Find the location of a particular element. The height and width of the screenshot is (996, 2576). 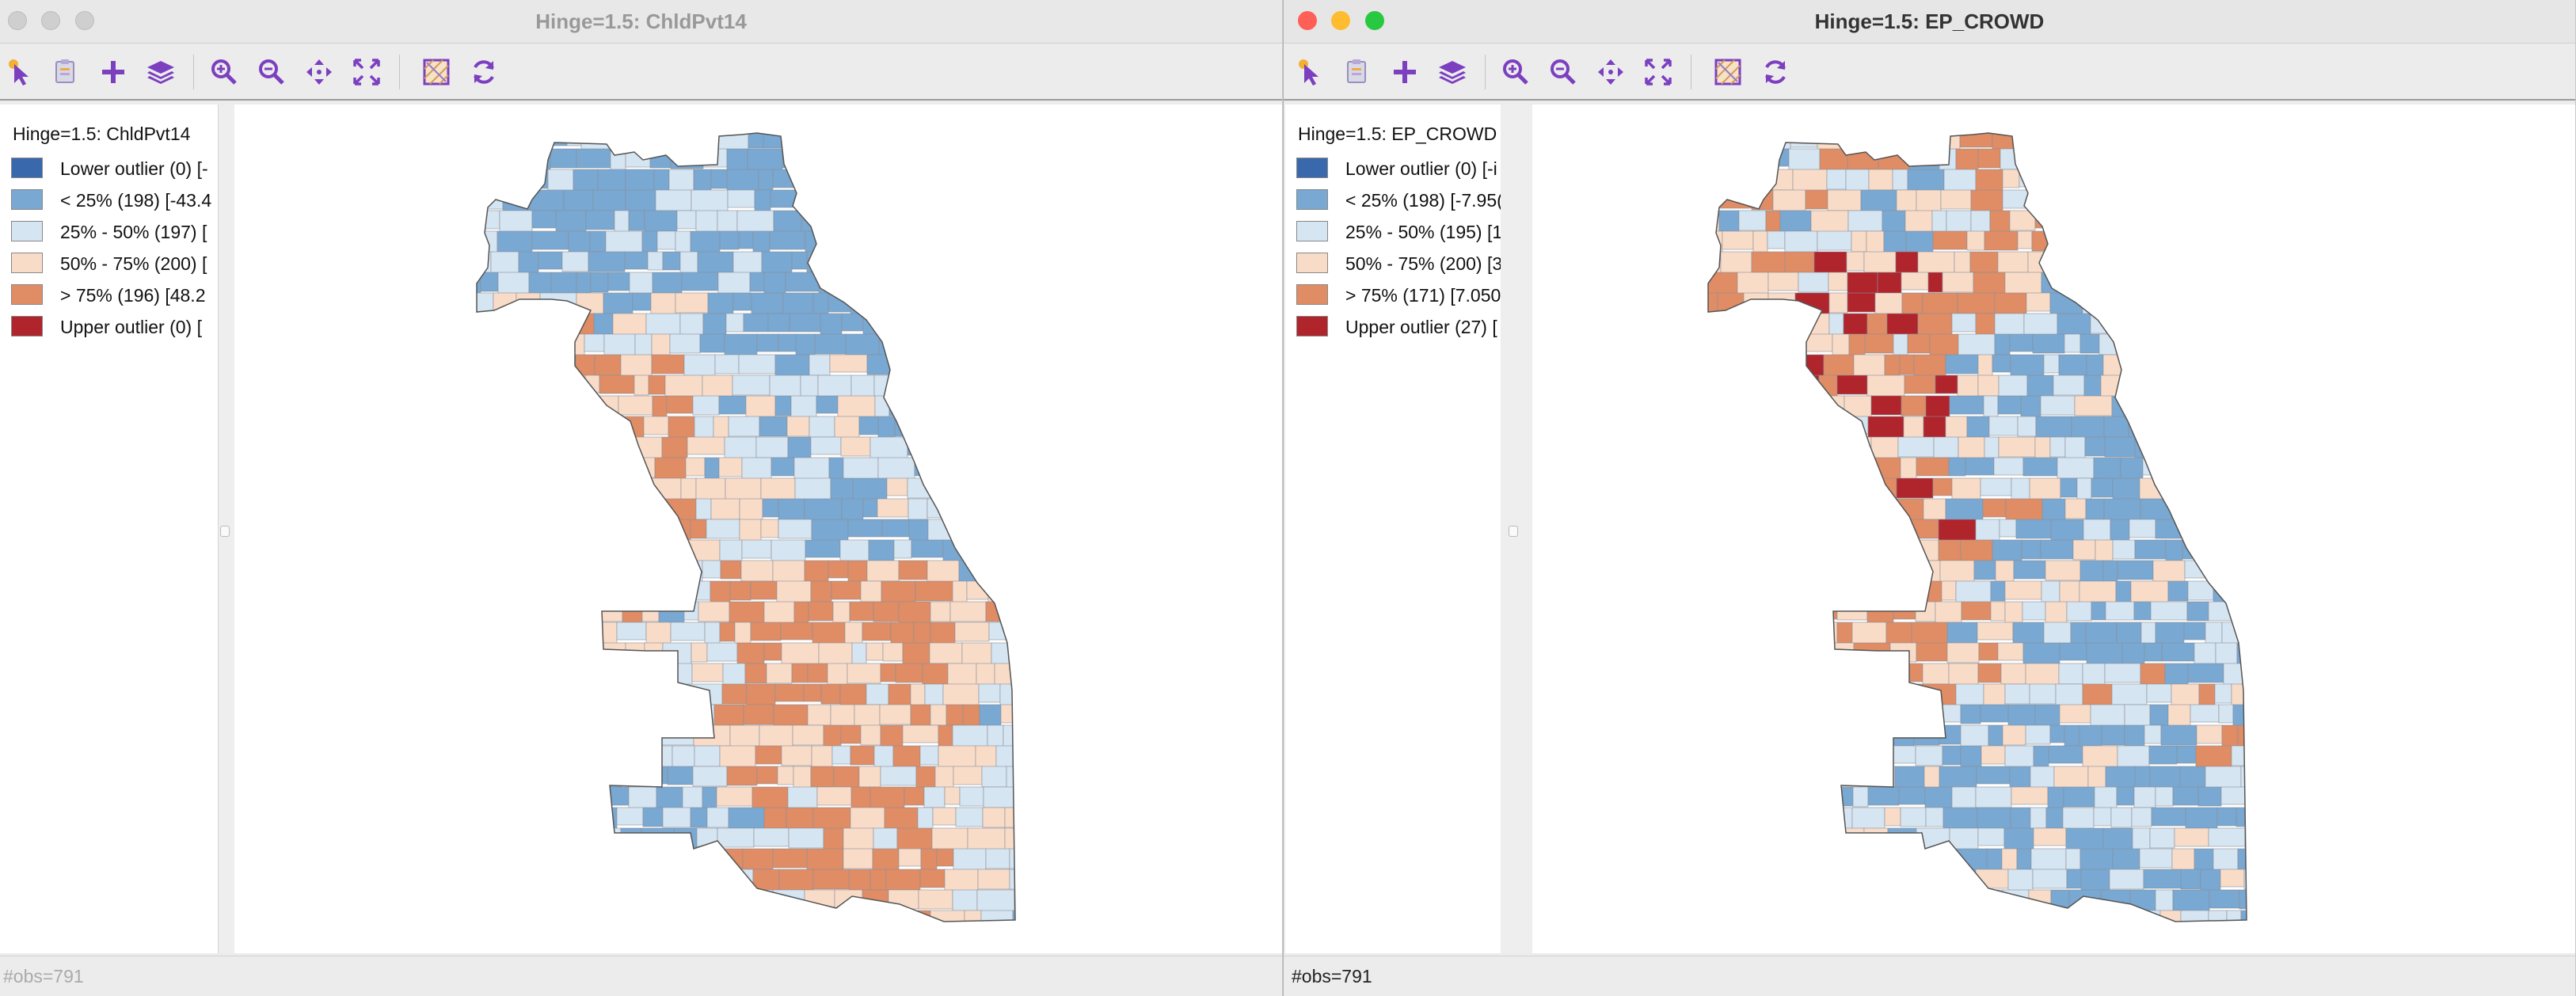

legend-label: > 75% (196) [48.2 is located at coordinates (133, 295).